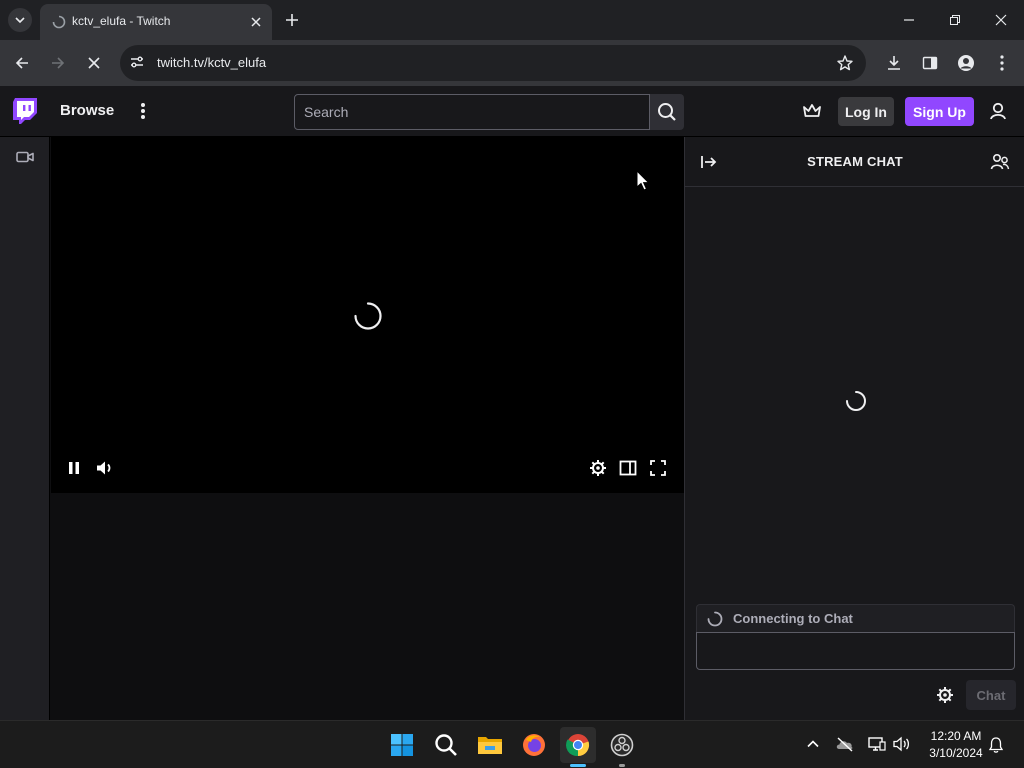 Image resolution: width=1024 pixels, height=768 pixels. What do you see at coordinates (105, 468) in the screenshot?
I see `volume-icon` at bounding box center [105, 468].